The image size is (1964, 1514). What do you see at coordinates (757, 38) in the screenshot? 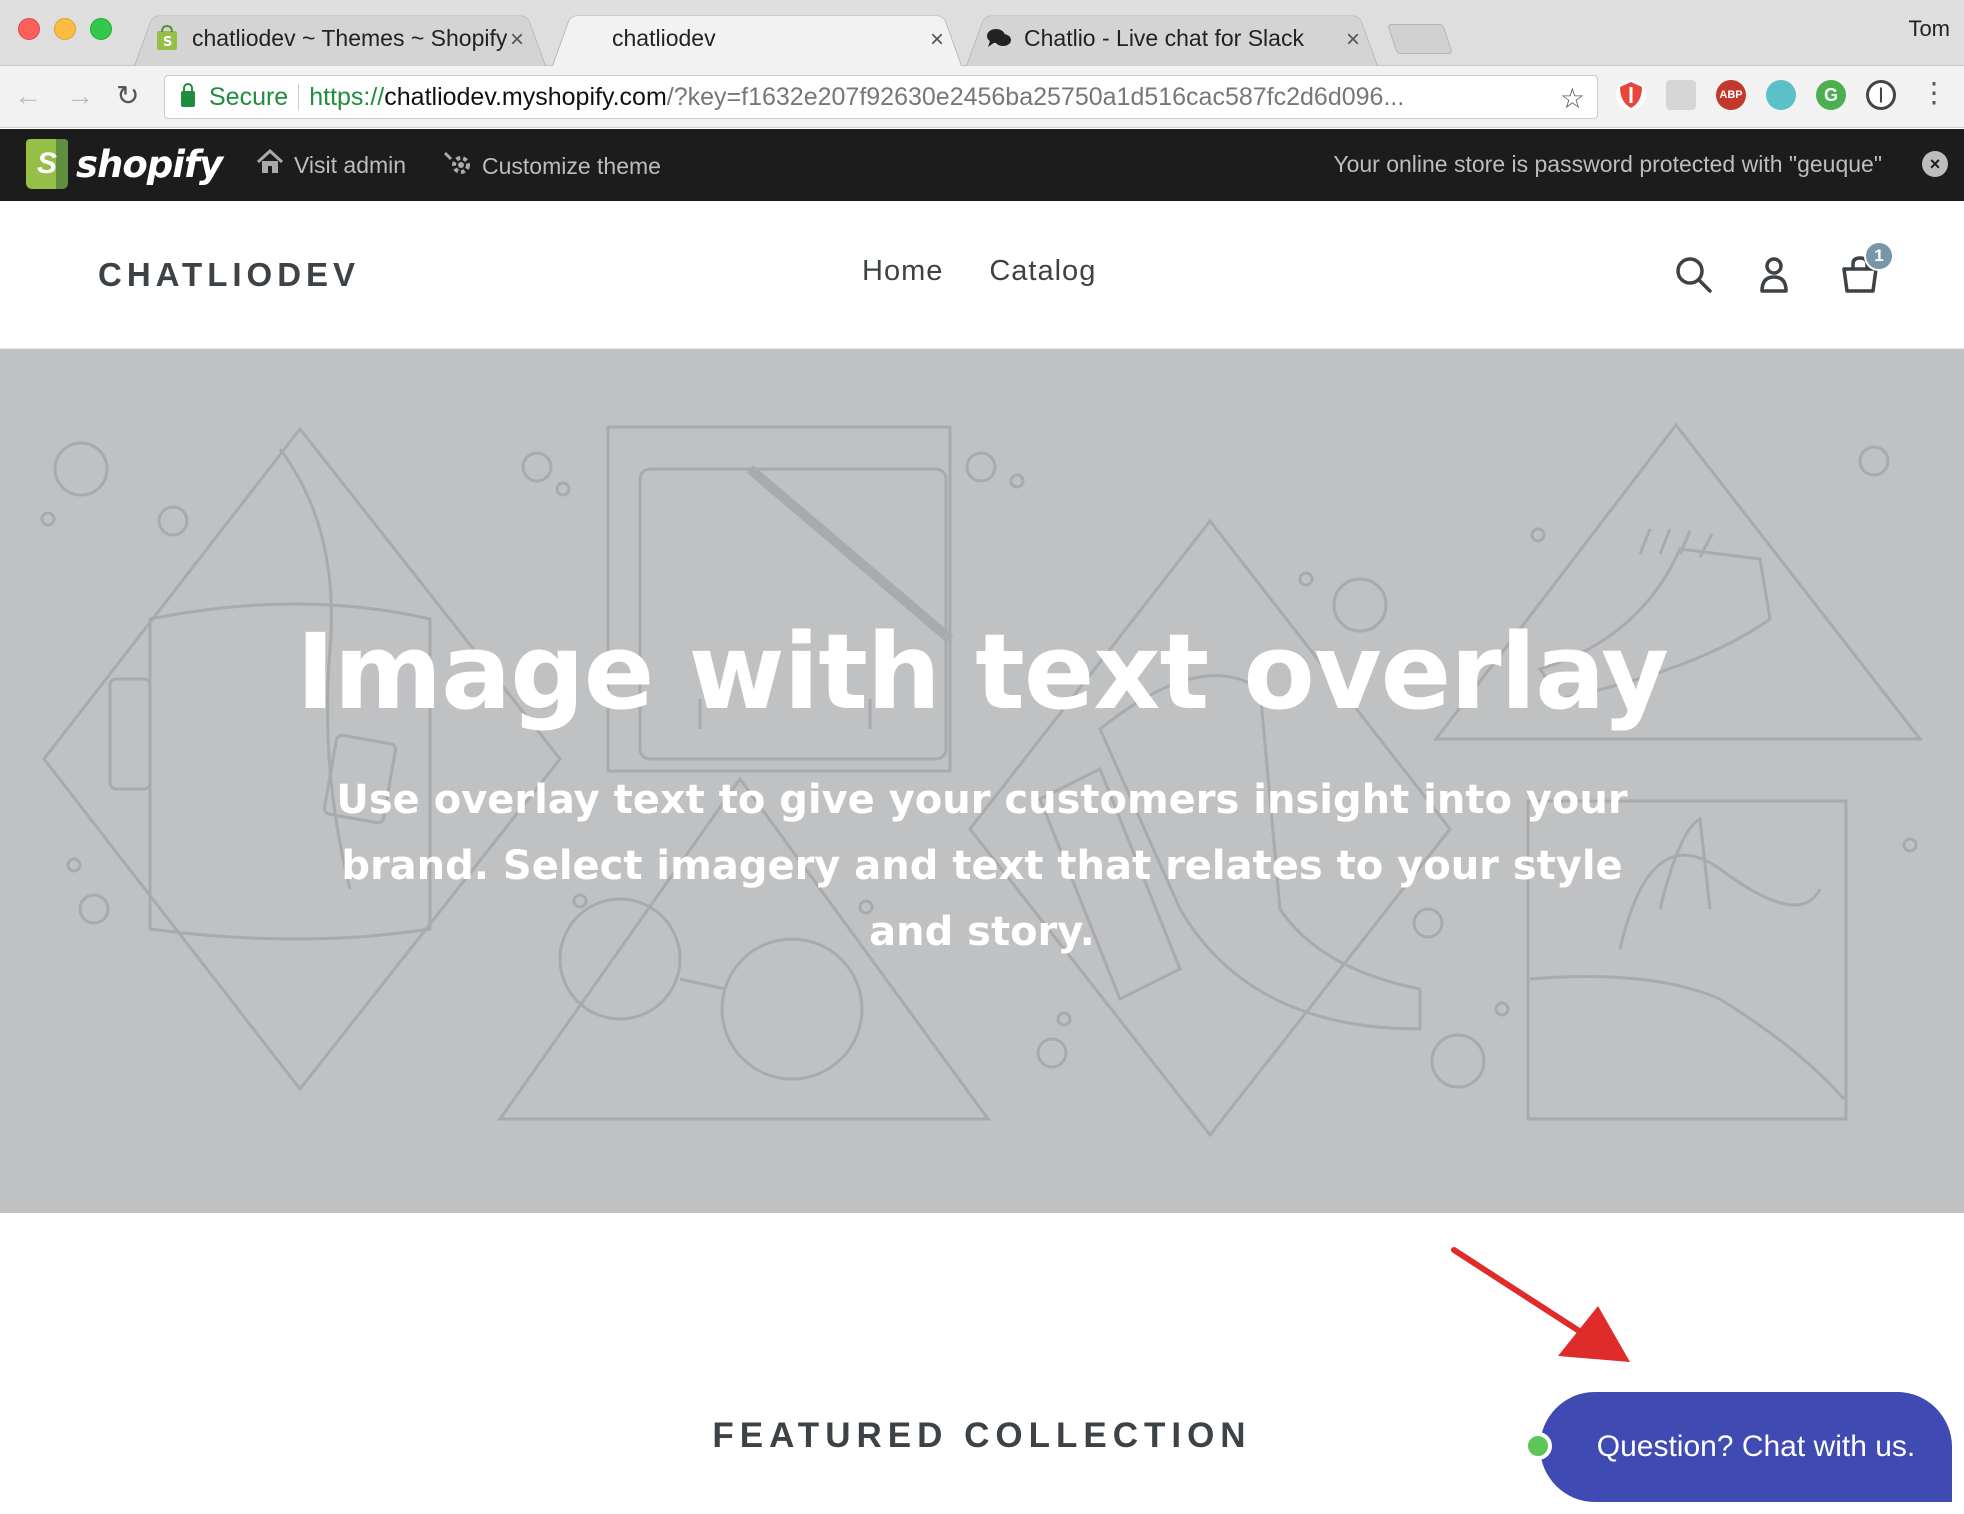
I see `browser-tab-chatliodev: chatliodev ×` at bounding box center [757, 38].